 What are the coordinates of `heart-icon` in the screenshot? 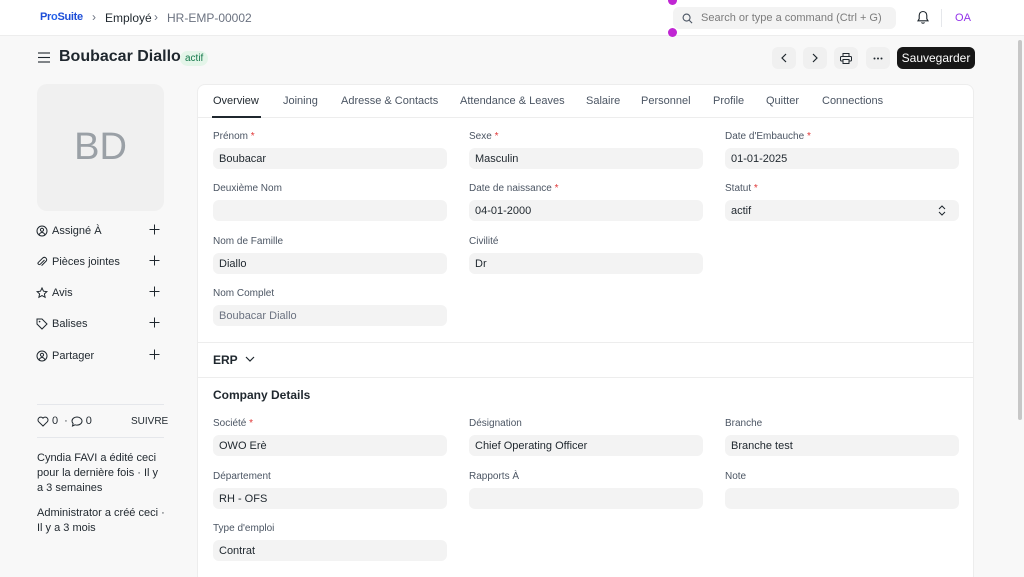 It's located at (43, 421).